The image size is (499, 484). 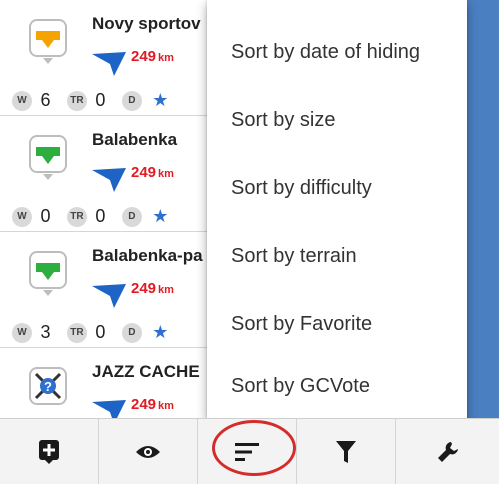 I want to click on filter-icon, so click(x=346, y=451).